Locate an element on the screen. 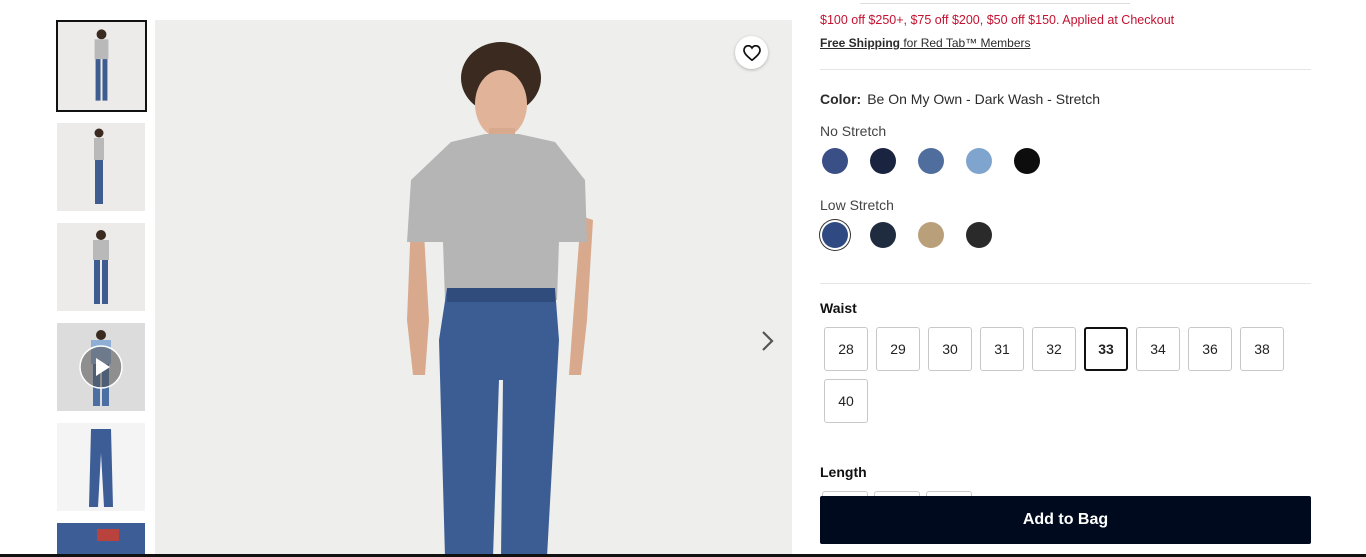 This screenshot has height=557, width=1366. waist-size-option: 29 is located at coordinates (898, 349).